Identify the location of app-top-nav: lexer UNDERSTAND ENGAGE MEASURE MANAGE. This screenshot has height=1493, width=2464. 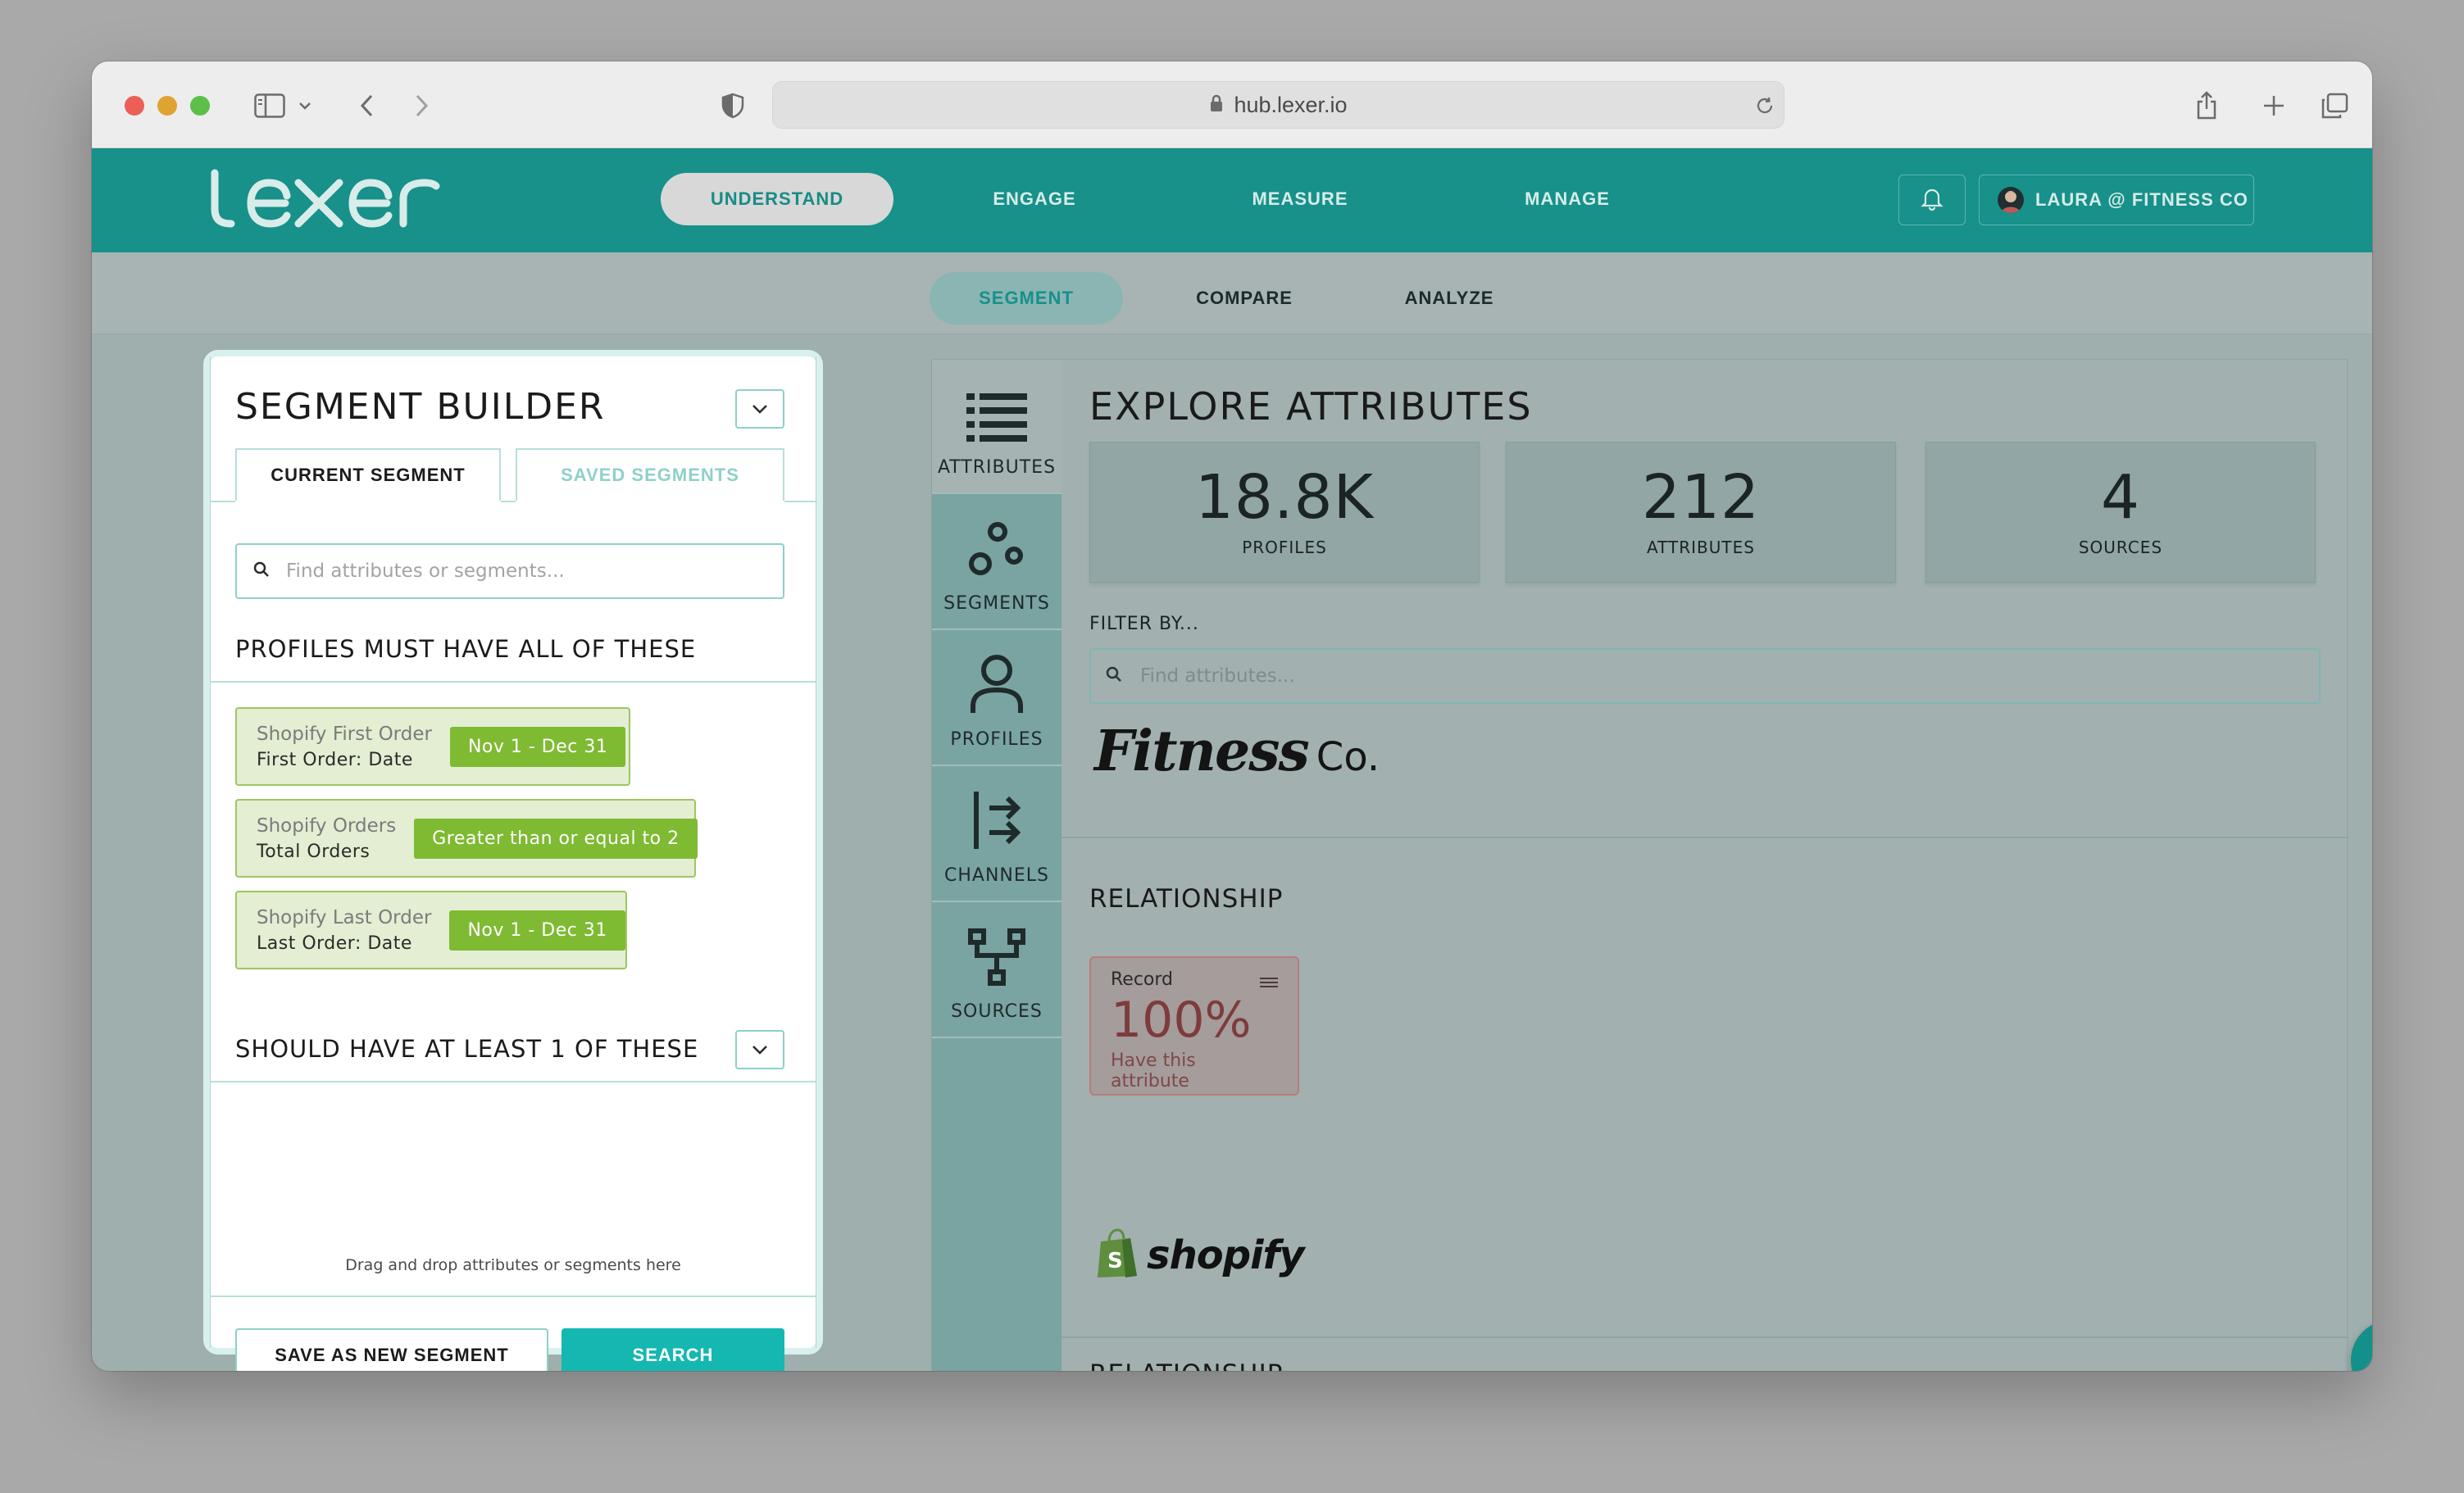
(1232, 200).